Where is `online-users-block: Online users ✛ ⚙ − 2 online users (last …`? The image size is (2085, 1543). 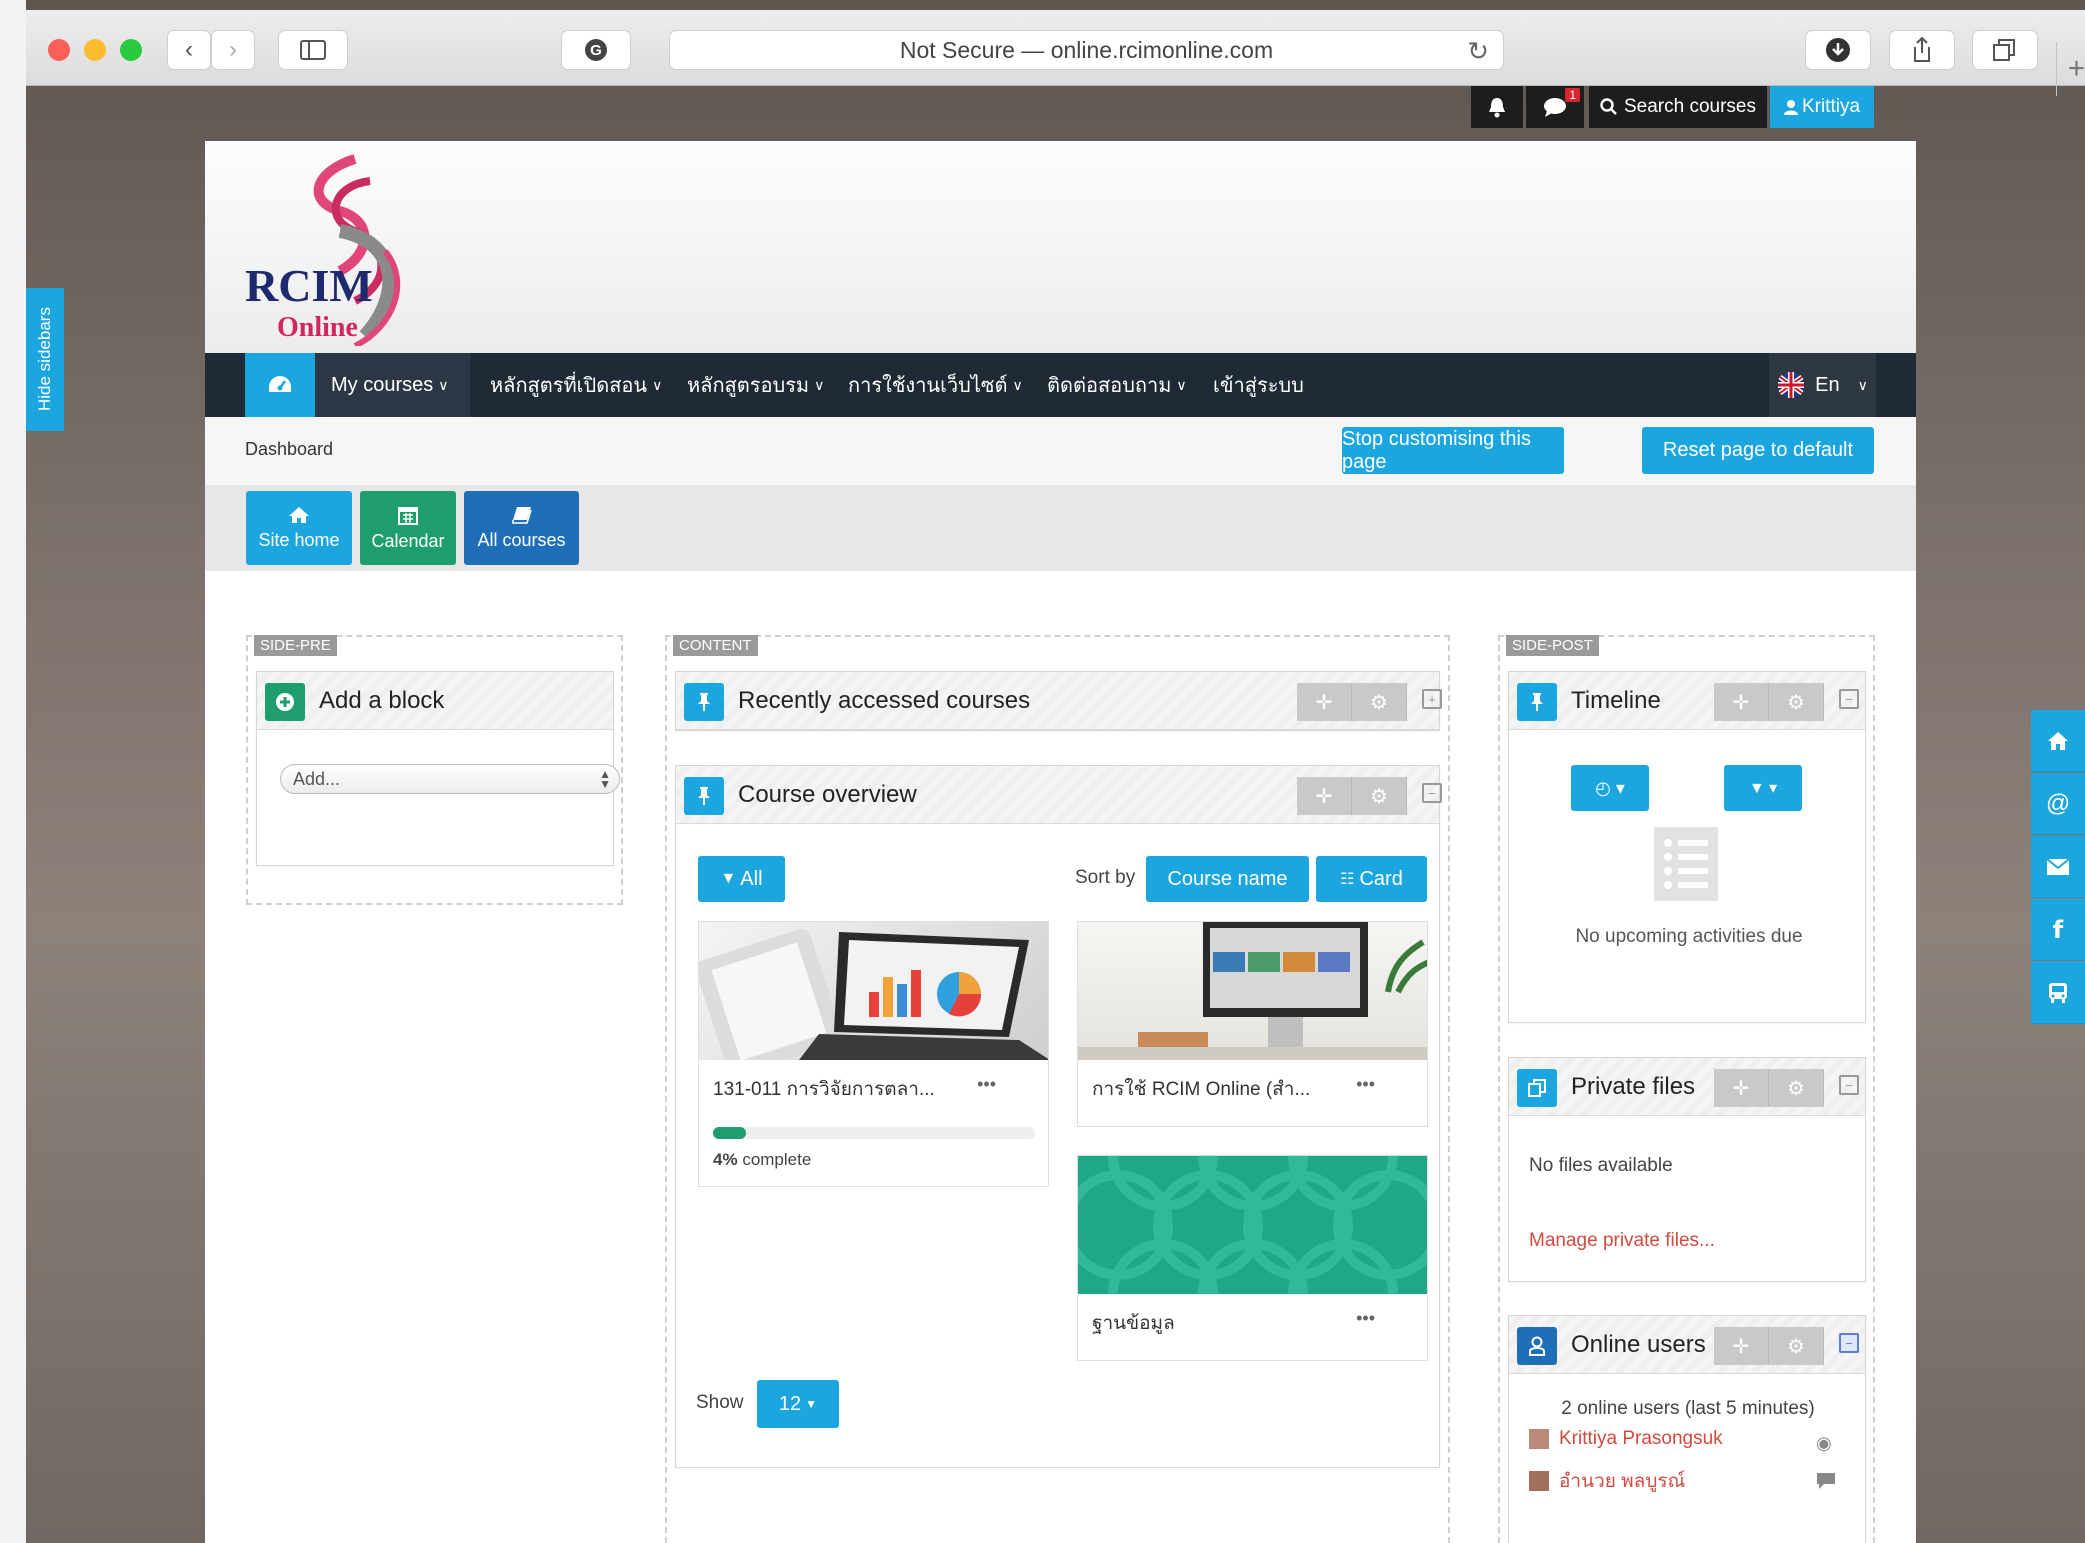
online-users-block: Online users ✛ ⚙ − 2 online users (last … is located at coordinates (1687, 1429).